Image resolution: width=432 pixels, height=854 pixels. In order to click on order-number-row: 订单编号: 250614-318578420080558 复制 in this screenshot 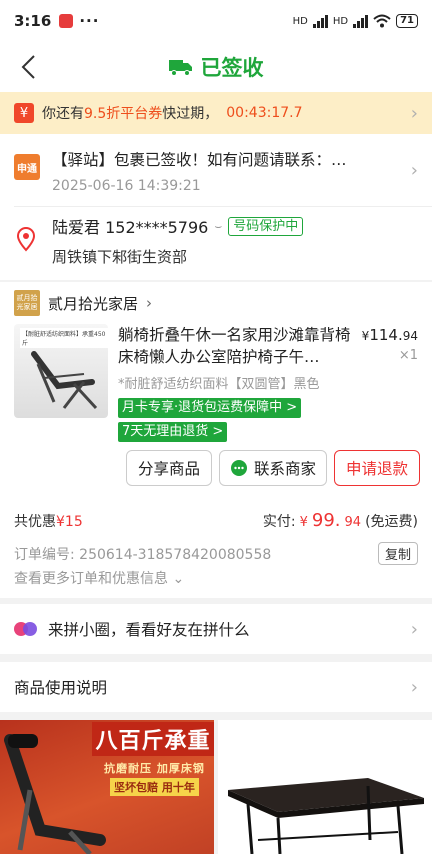, I will do `click(216, 553)`.